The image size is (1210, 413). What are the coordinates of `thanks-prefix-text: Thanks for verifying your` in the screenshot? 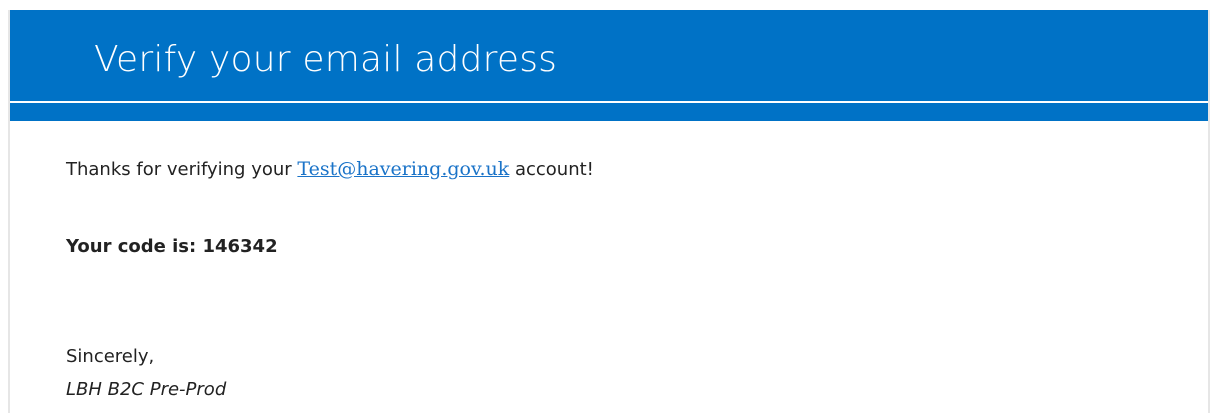 It's located at (182, 169).